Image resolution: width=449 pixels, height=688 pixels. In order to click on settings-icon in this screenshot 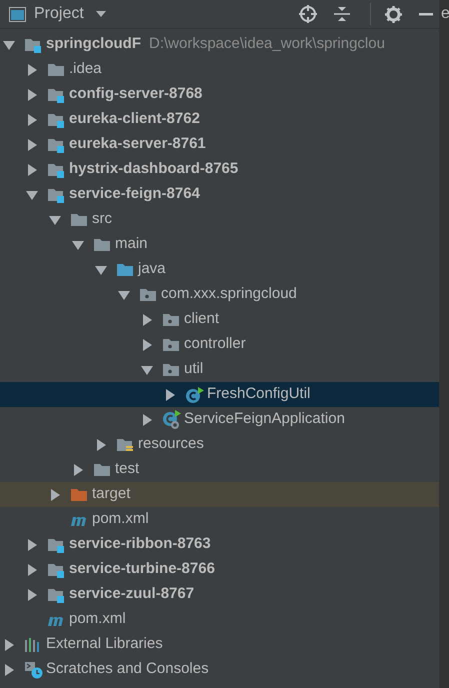, I will do `click(393, 14)`.